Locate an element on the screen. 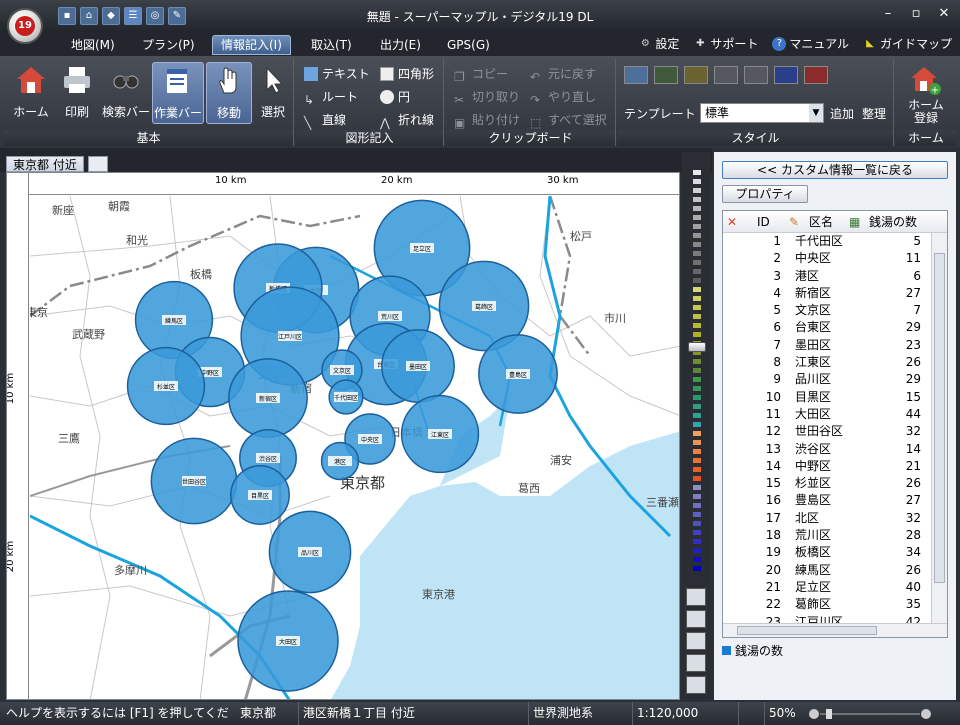  crosshair-icon is located at coordinates (696, 597).